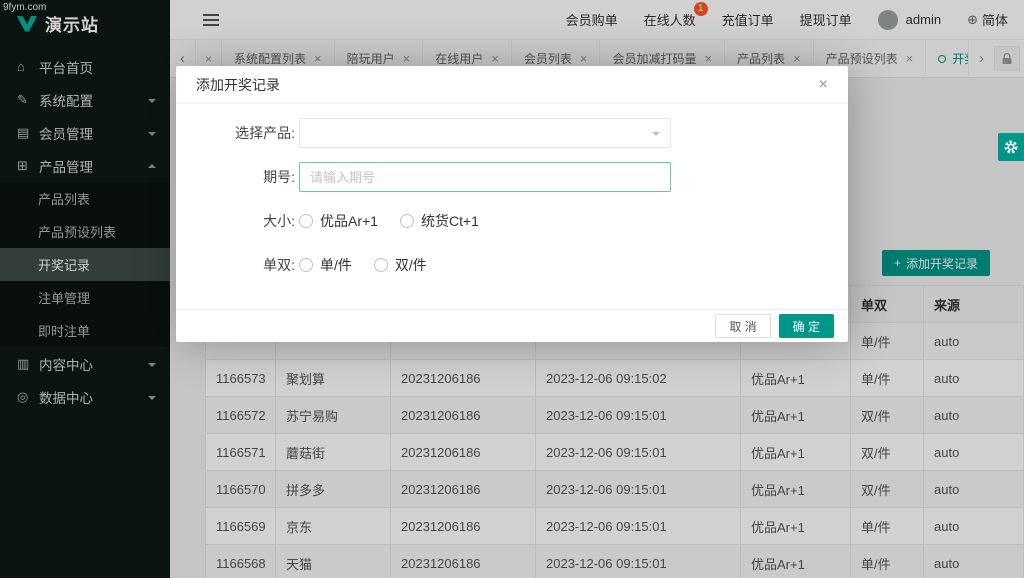 This screenshot has width=1024, height=578. Describe the element at coordinates (512, 85) in the screenshot. I see `modal-header: 添加开奖记录 ×` at that location.